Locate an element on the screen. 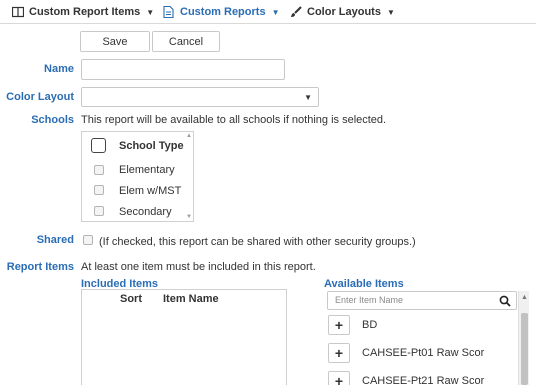 The image size is (536, 385). search-icon is located at coordinates (505, 301).